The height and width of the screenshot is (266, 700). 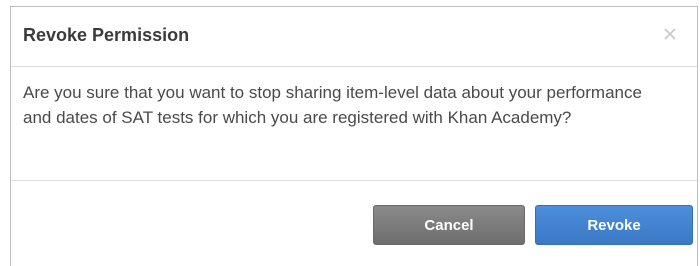 I want to click on close-icon, so click(x=670, y=34).